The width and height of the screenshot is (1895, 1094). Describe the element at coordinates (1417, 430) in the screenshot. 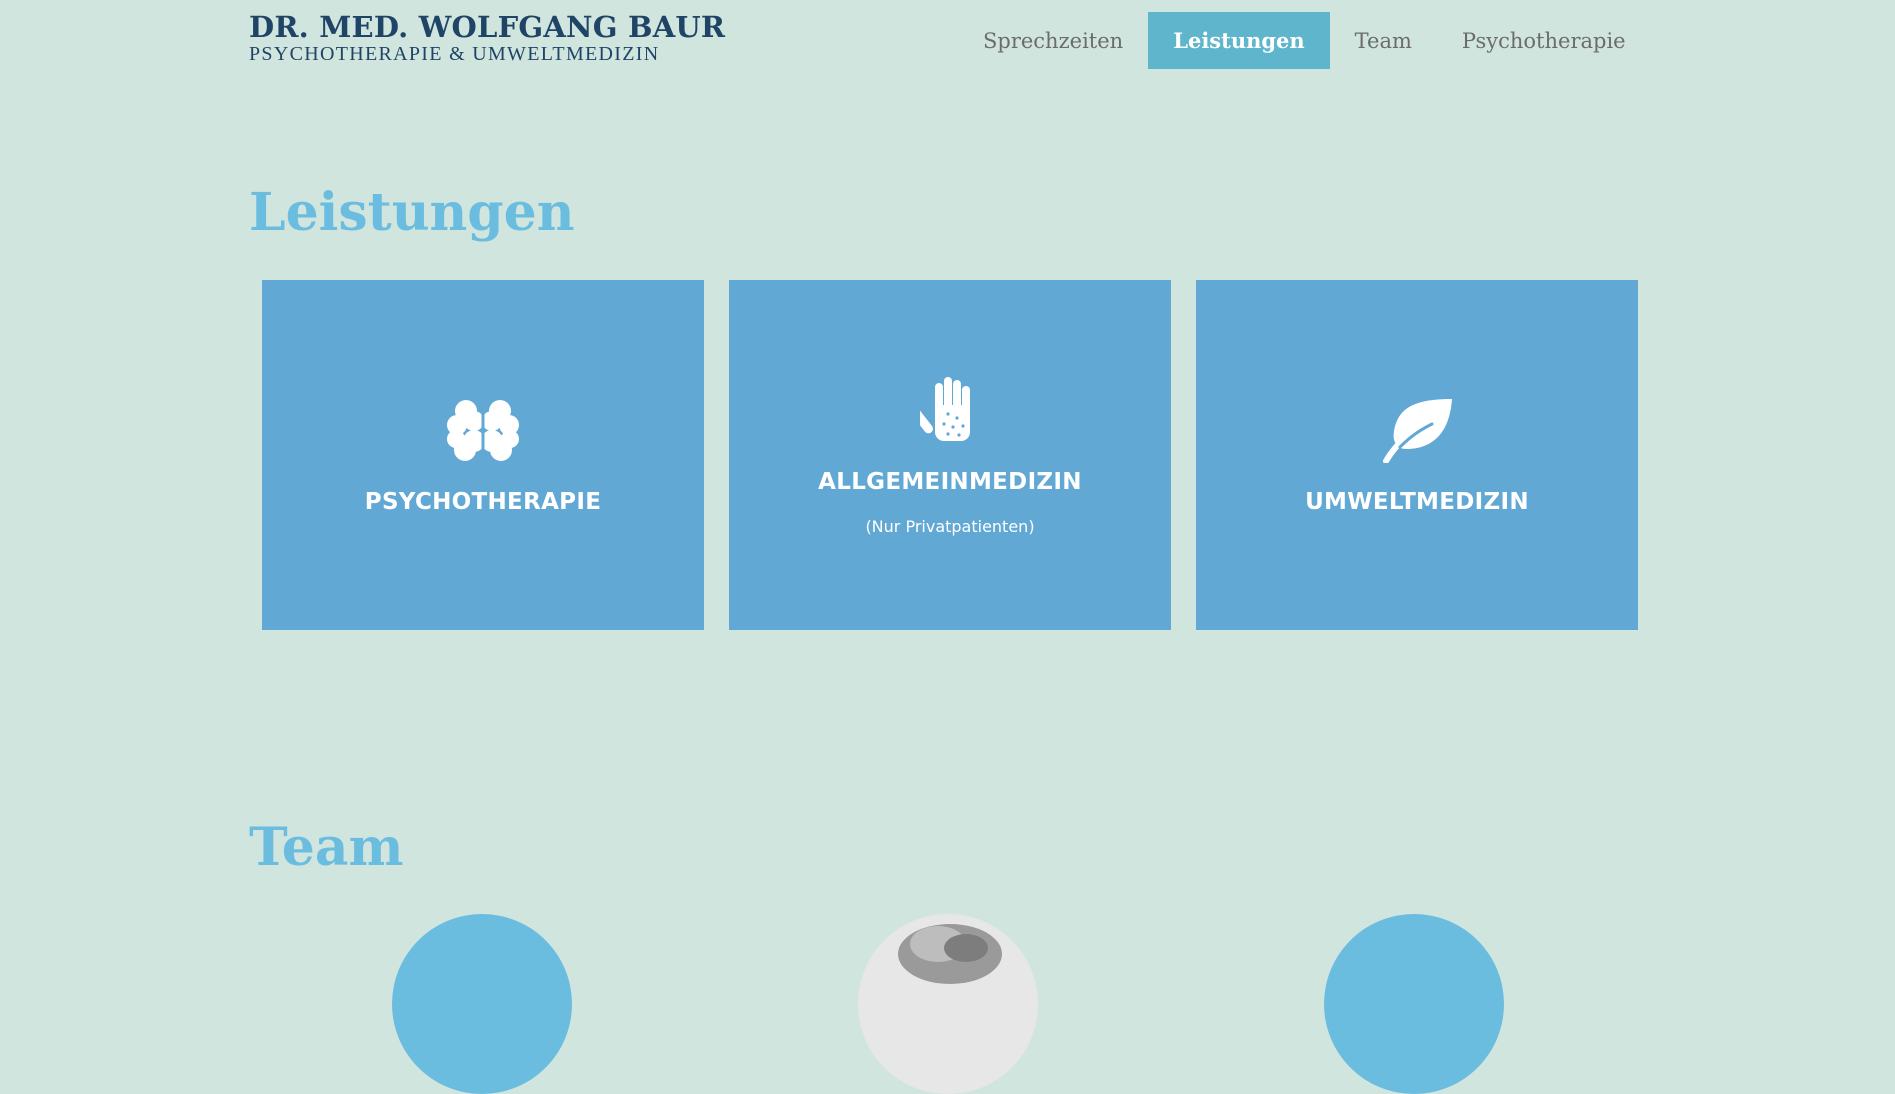

I see `leaf-icon` at that location.